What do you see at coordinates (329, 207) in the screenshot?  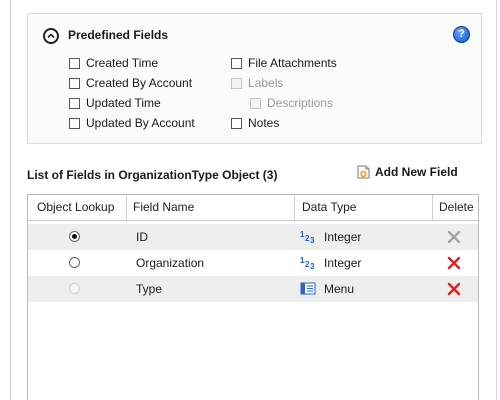 I see `column-data-type: Data Type` at bounding box center [329, 207].